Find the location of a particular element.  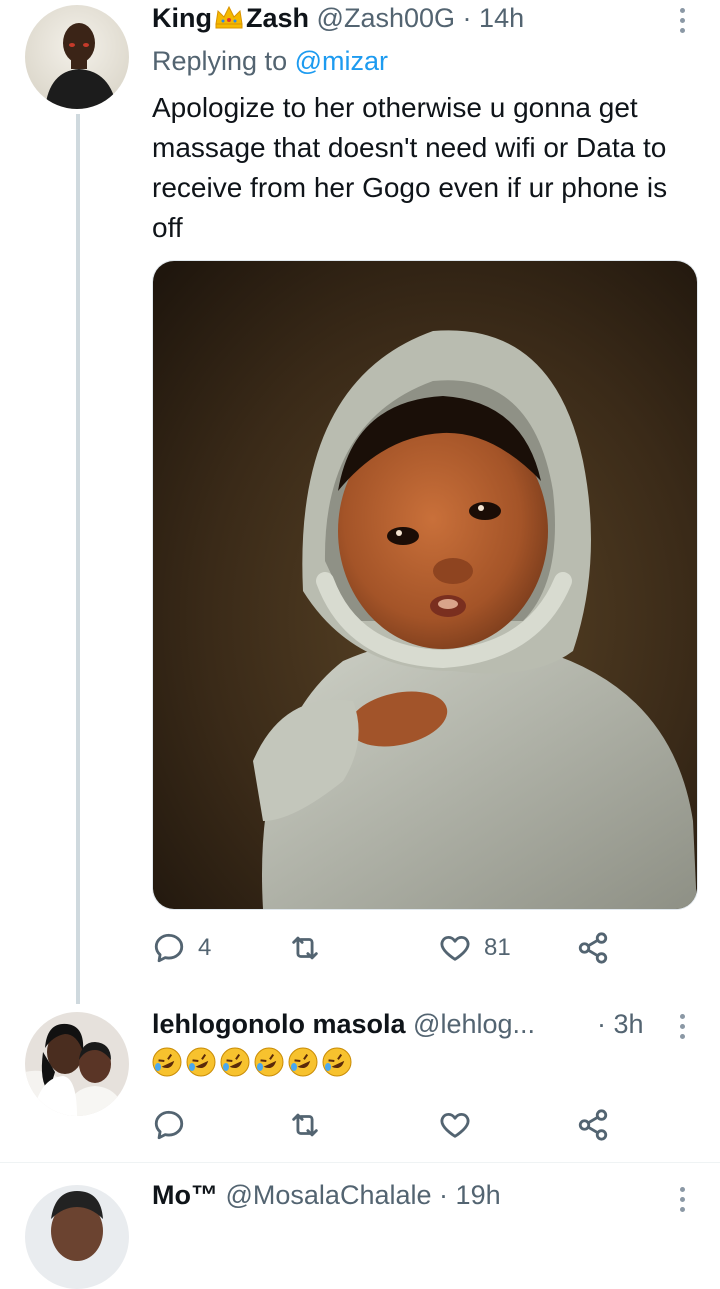

emoji-text is located at coordinates (252, 1062).